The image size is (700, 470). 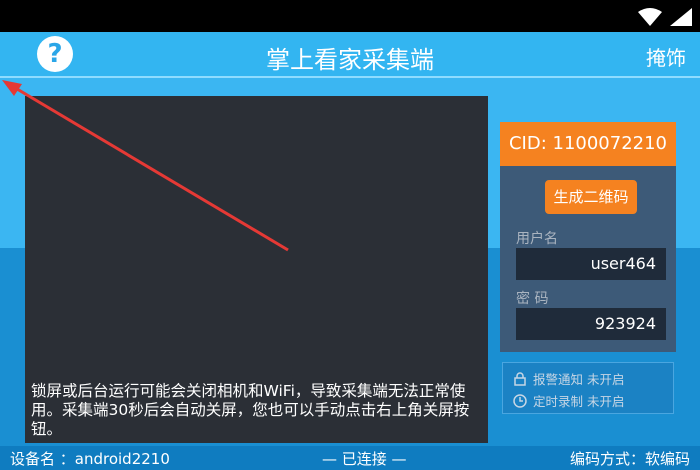 I want to click on alarm-notify-label: 报警通知 未开启, so click(x=579, y=379).